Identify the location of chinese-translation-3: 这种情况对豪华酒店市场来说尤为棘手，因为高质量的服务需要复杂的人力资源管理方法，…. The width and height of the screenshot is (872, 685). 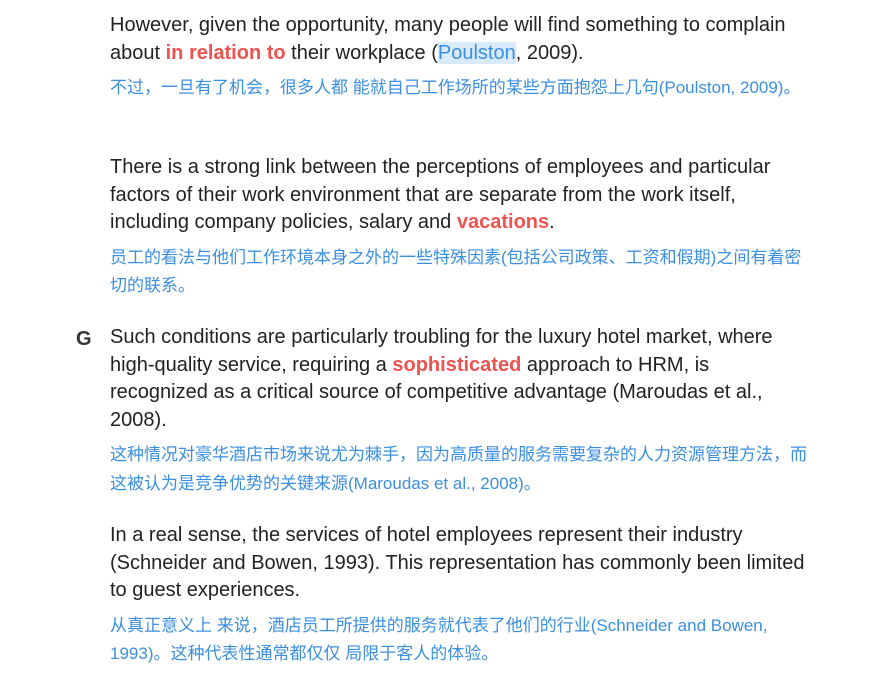
(458, 469).